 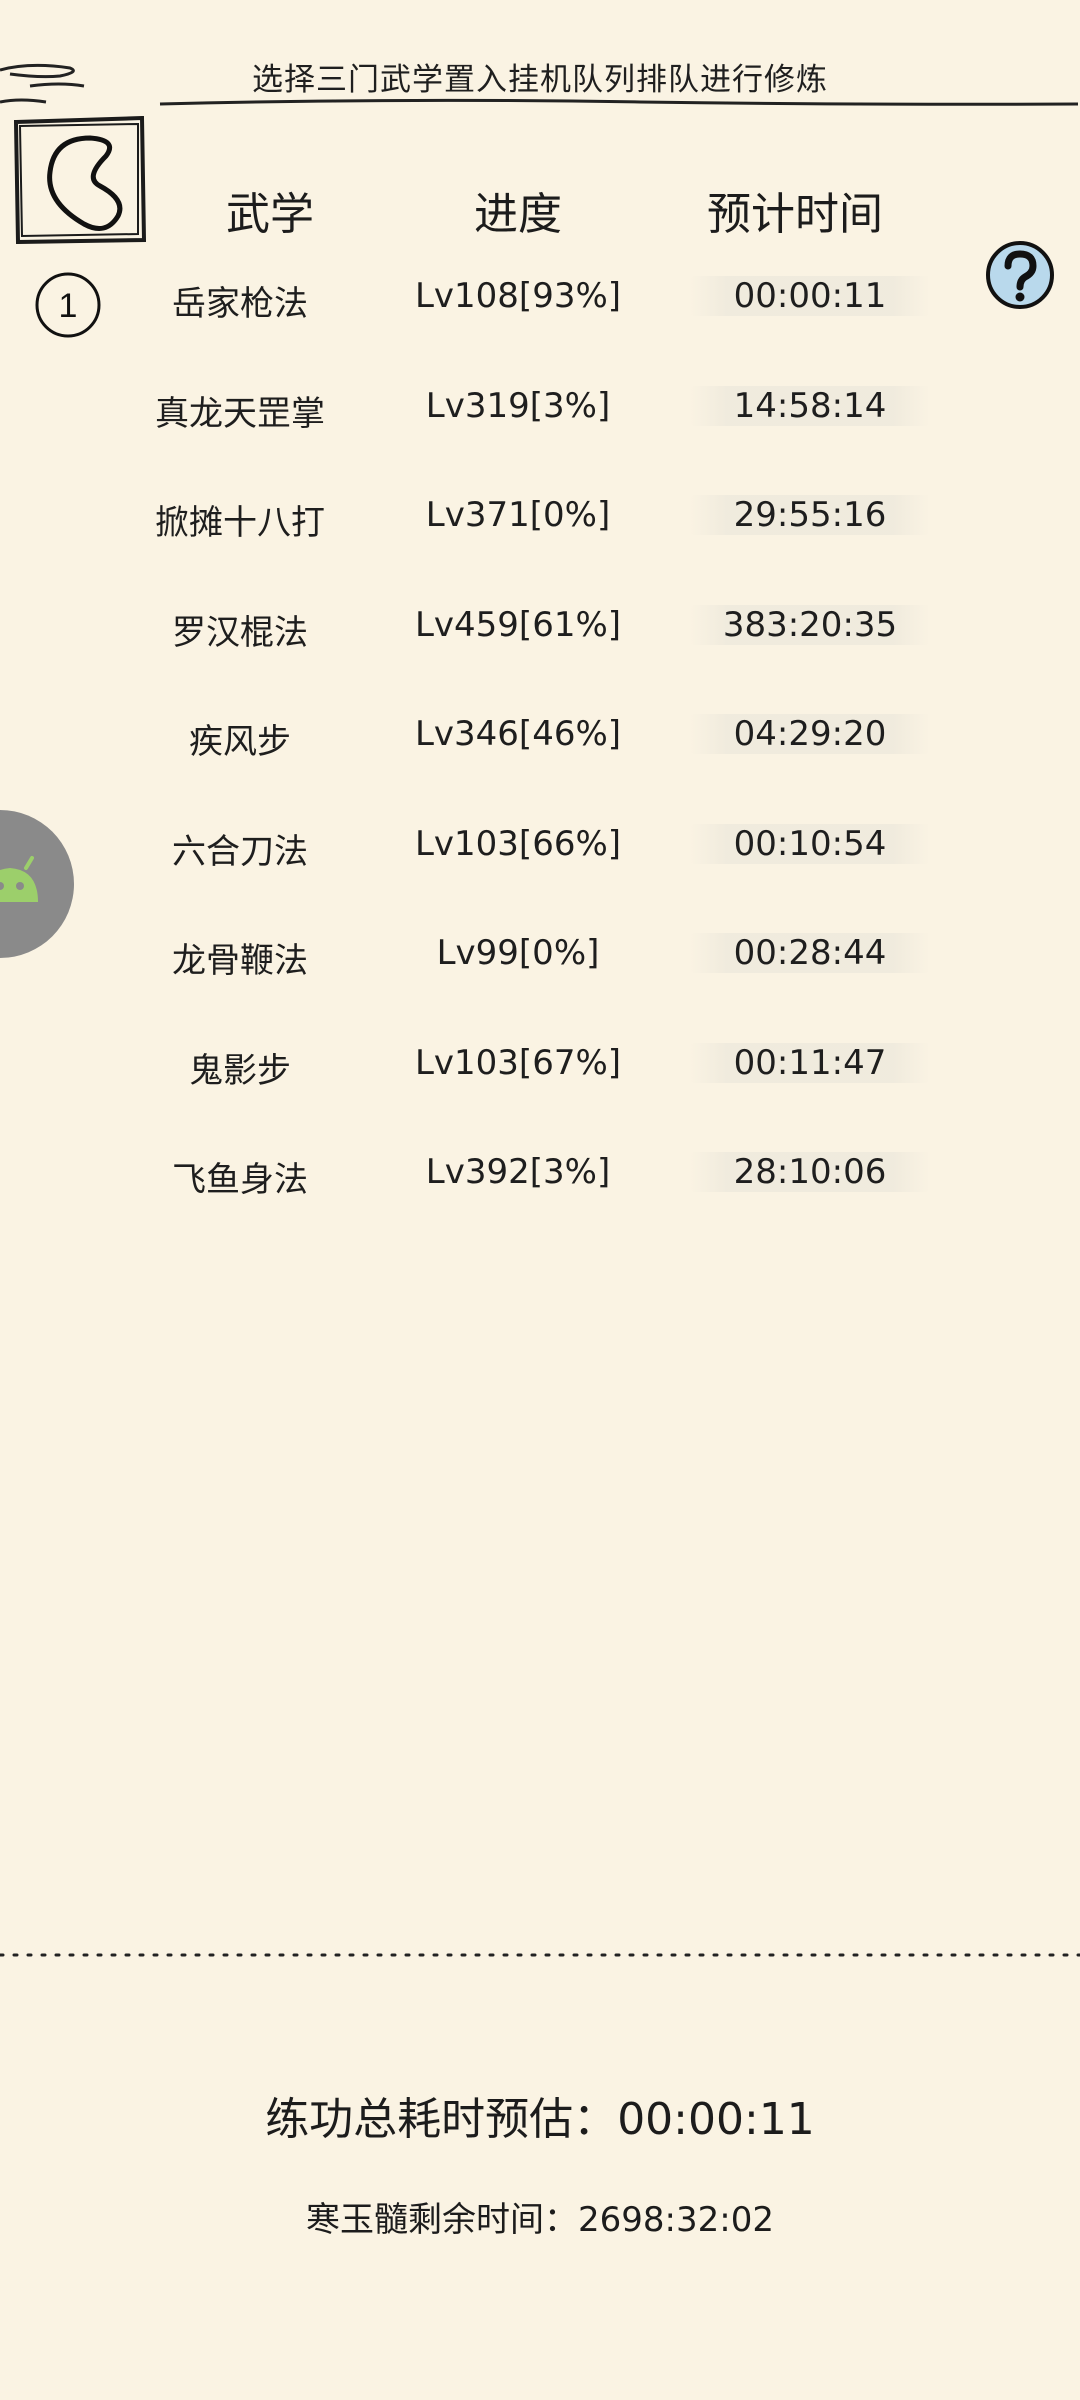 I want to click on skill-progress: Lv346[46%], so click(x=518, y=734).